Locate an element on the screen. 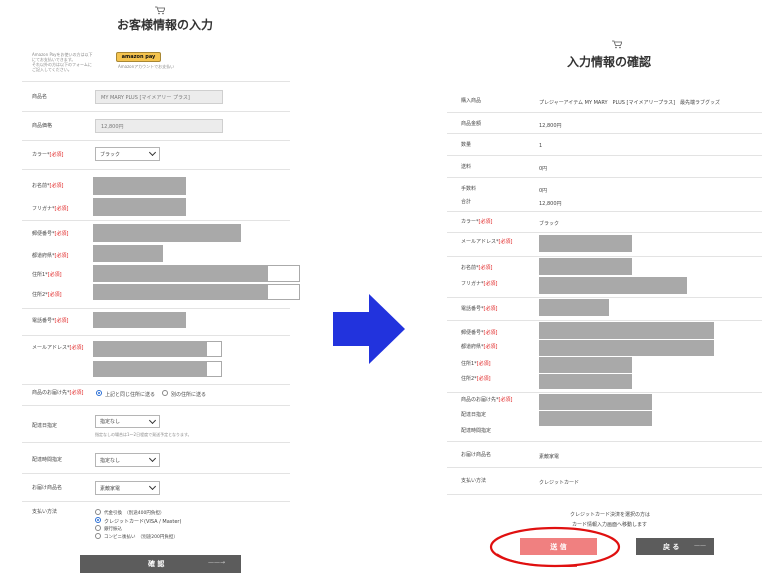 This screenshot has height=588, width=763. color-select-value: ブラック is located at coordinates (110, 154).